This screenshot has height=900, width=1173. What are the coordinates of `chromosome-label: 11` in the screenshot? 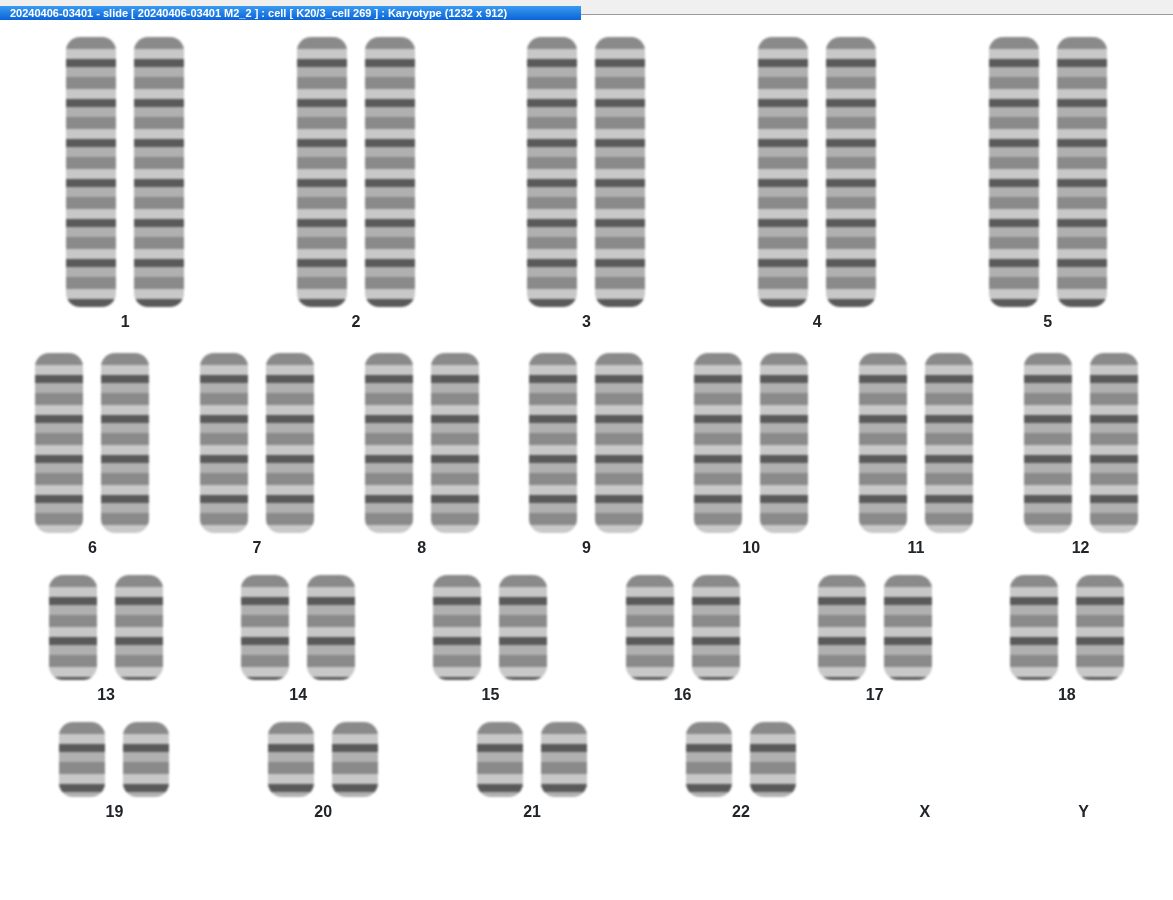 It's located at (916, 548).